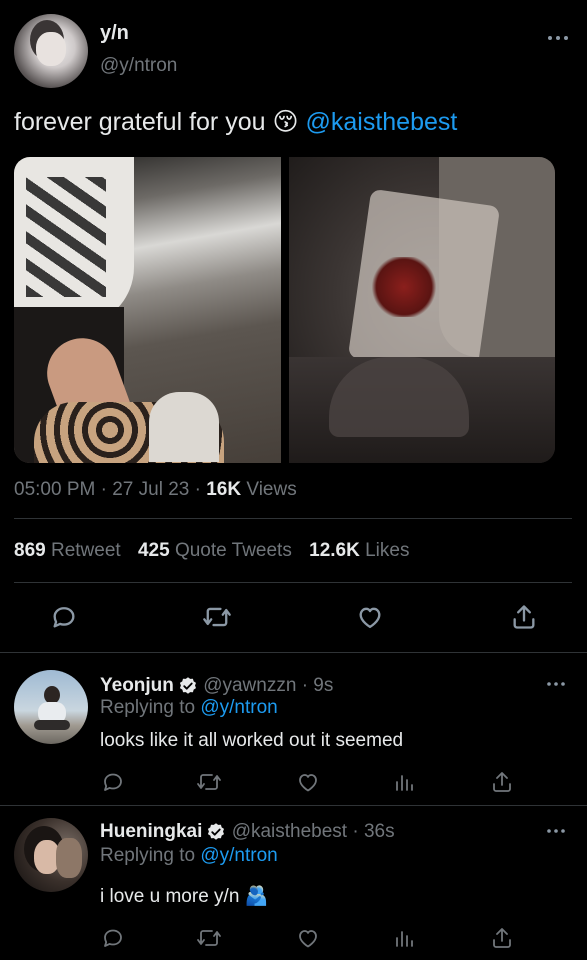 Image resolution: width=587 pixels, height=960 pixels. Describe the element at coordinates (137, 685) in the screenshot. I see `reply-author-name: Yeonjun` at that location.